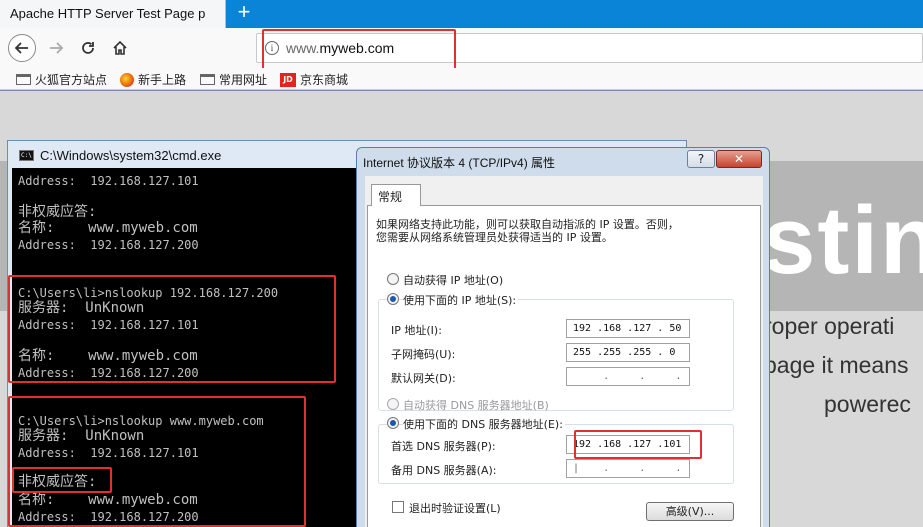 This screenshot has height=527, width=923. I want to click on arrow-left-icon, so click(21, 48).